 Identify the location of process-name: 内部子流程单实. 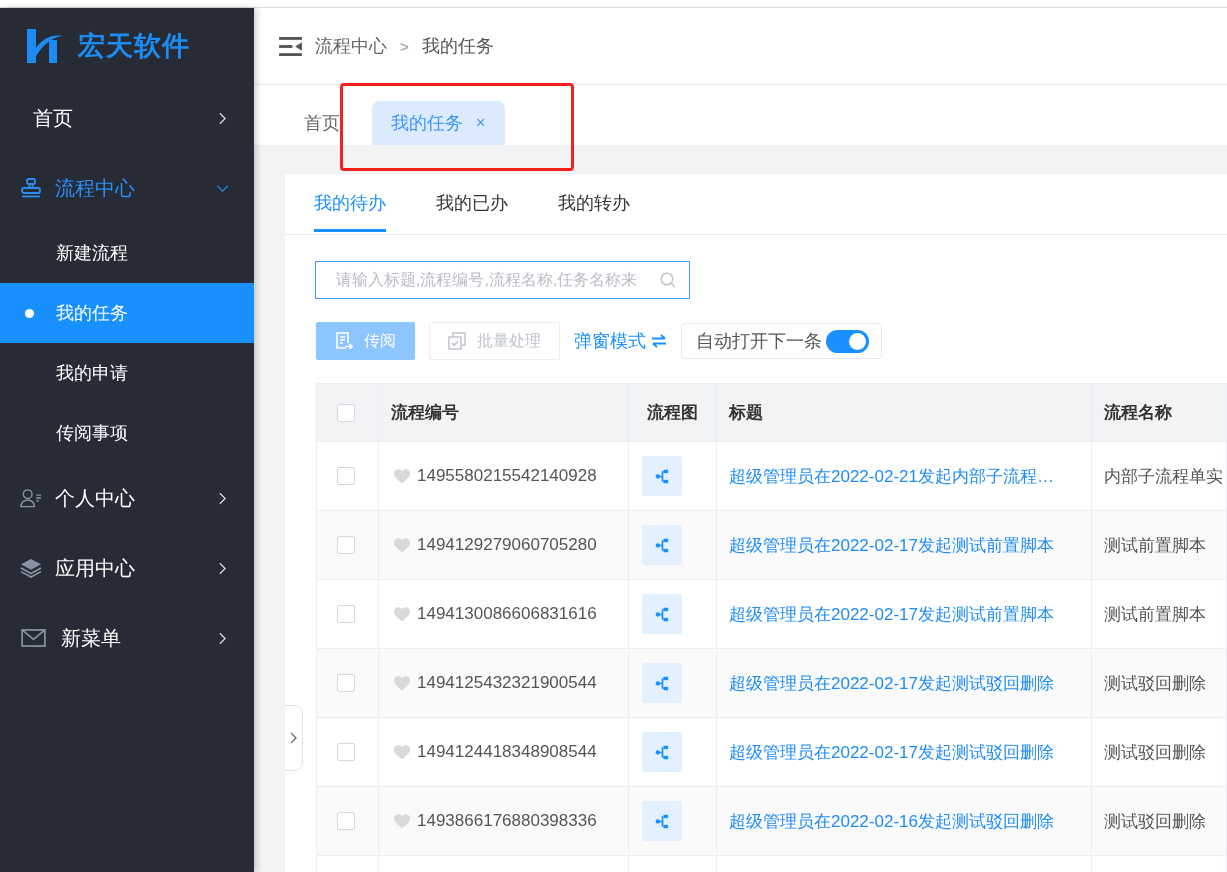
(1163, 476).